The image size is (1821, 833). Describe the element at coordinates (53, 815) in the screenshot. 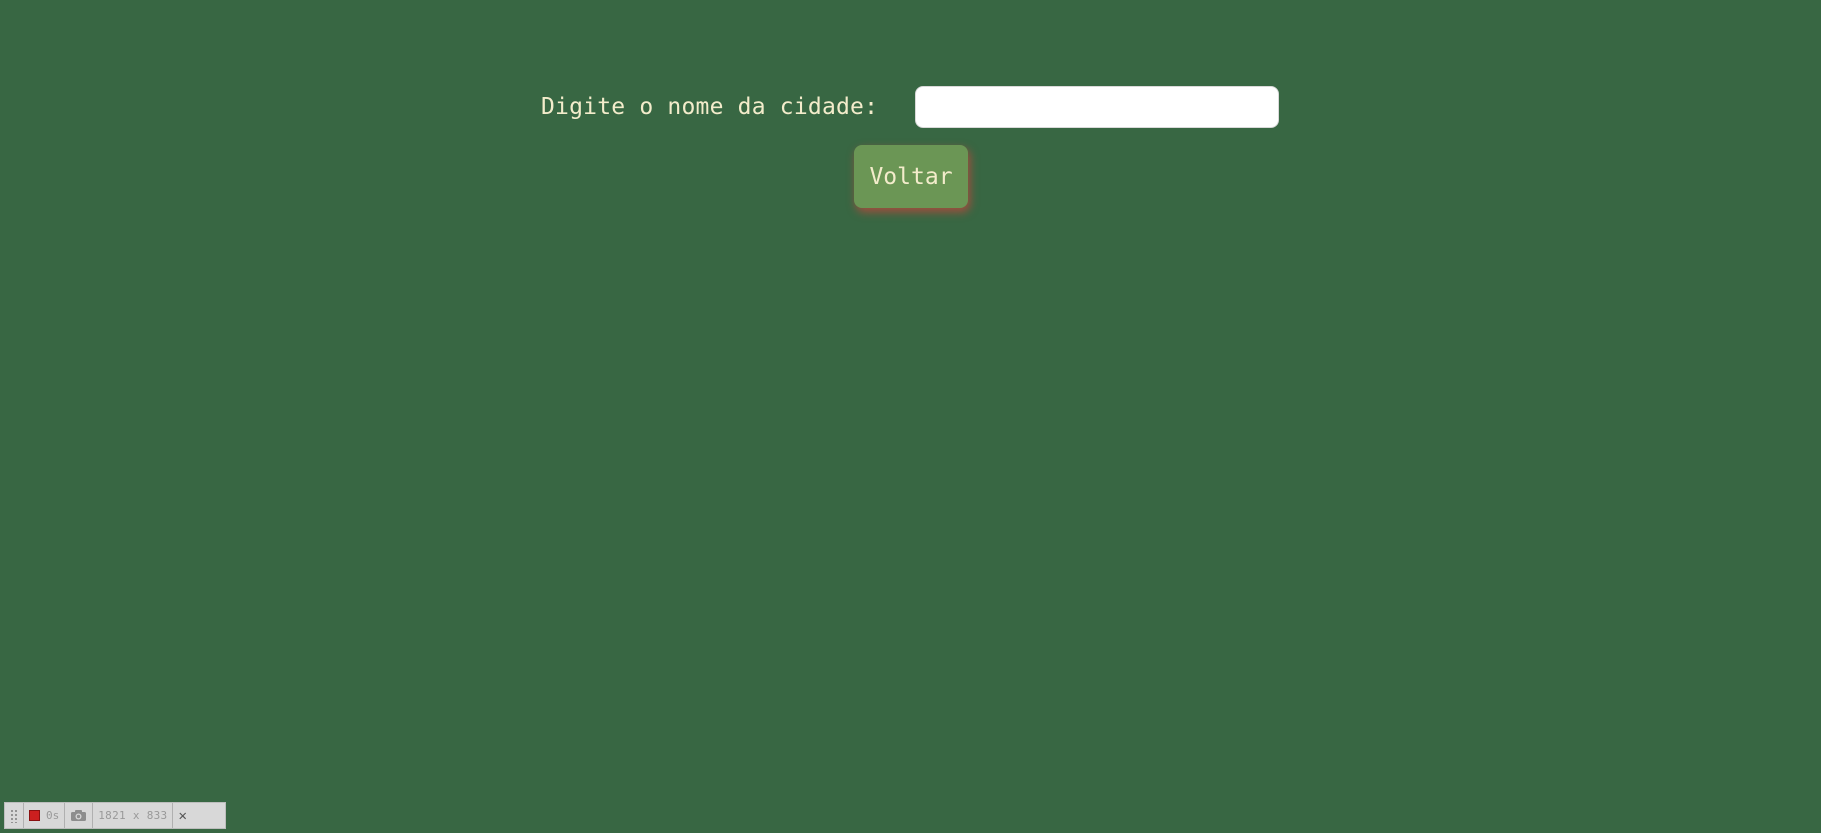

I see `timer-text: 0s` at that location.